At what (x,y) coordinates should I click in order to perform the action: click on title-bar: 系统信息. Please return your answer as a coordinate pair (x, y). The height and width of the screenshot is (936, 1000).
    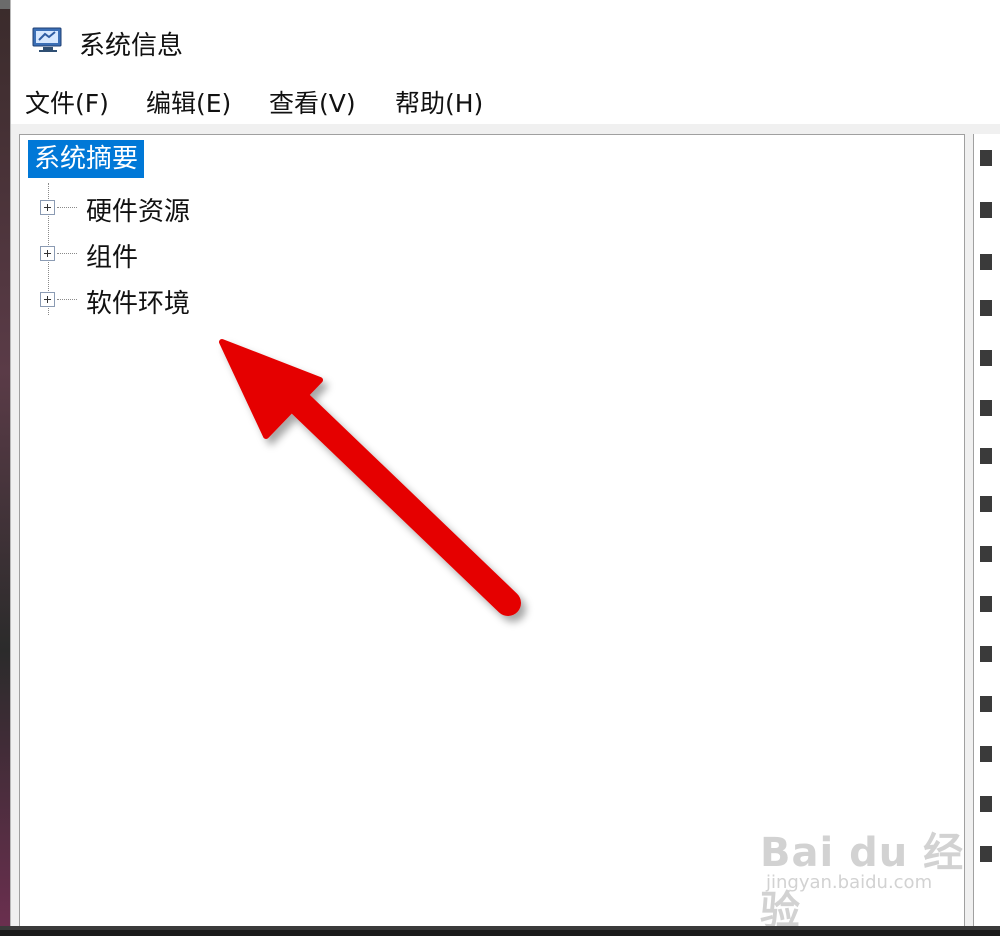
    Looking at the image, I should click on (505, 40).